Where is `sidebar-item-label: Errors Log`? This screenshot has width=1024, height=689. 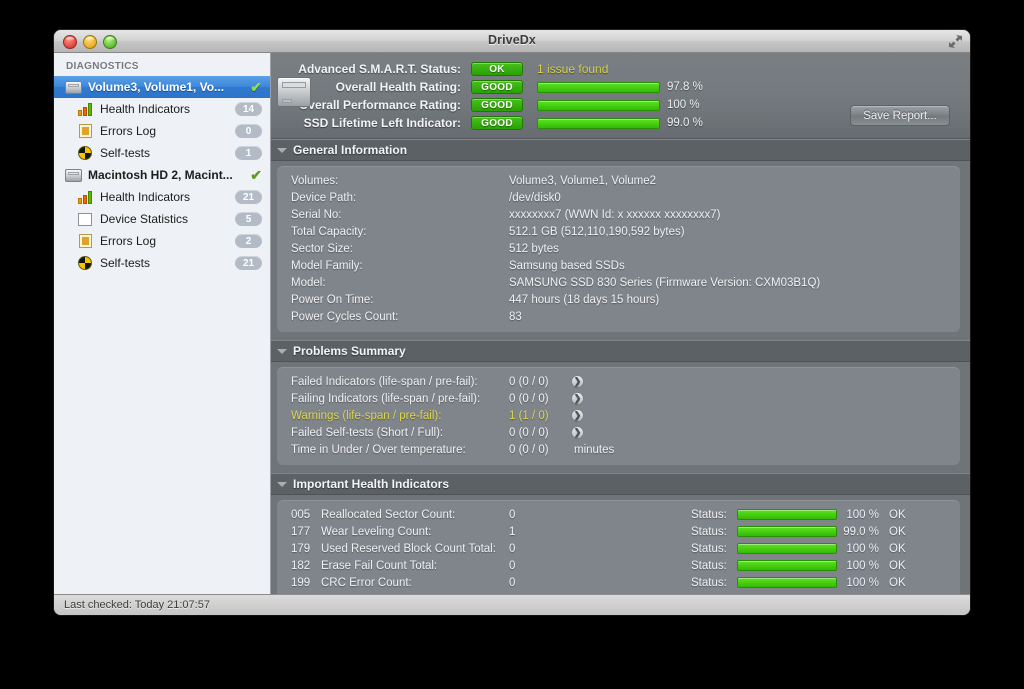 sidebar-item-label: Errors Log is located at coordinates (128, 131).